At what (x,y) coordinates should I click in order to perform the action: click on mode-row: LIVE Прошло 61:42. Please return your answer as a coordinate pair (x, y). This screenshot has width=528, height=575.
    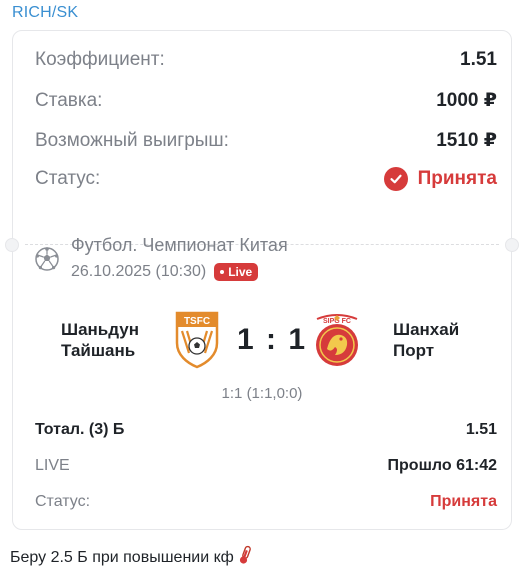
    Looking at the image, I should click on (266, 466).